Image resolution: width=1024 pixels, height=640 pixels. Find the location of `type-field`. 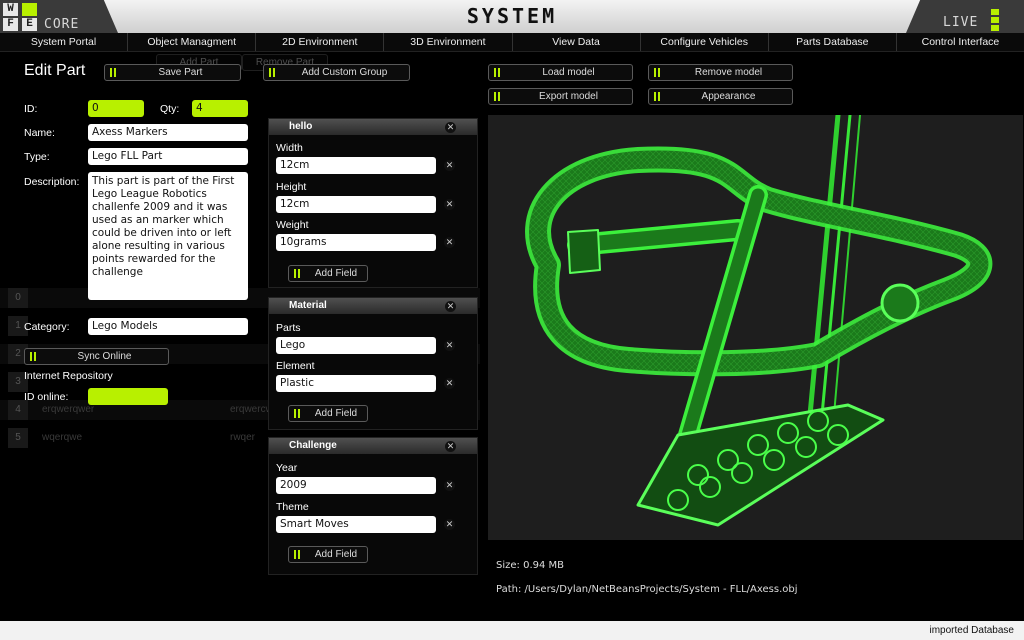

type-field is located at coordinates (168, 156).